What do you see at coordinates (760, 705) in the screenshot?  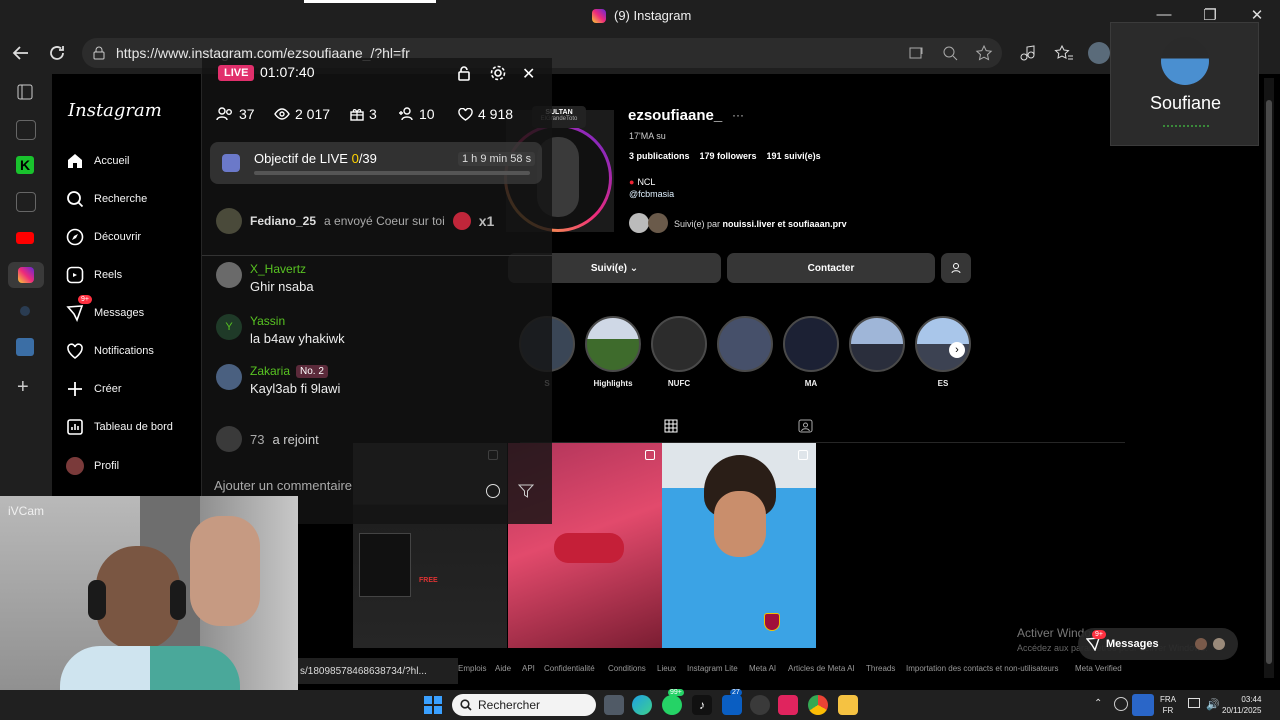 I see `steam-icon` at bounding box center [760, 705].